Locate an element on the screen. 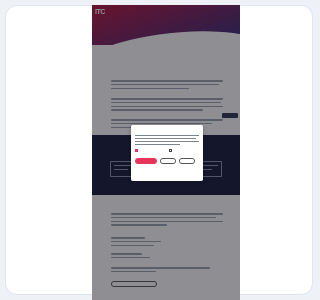 Image resolution: width=320 pixels, height=300 pixels. checkbox-icon is located at coordinates (170, 150).